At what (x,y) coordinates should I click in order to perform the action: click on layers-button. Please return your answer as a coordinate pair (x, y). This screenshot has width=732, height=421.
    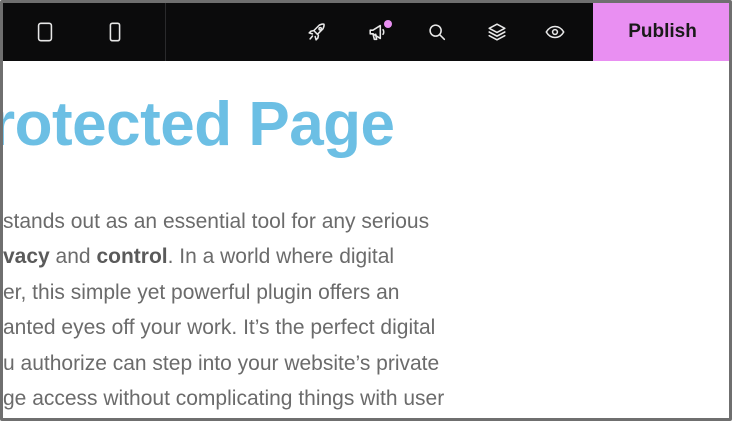
    Looking at the image, I should click on (497, 32).